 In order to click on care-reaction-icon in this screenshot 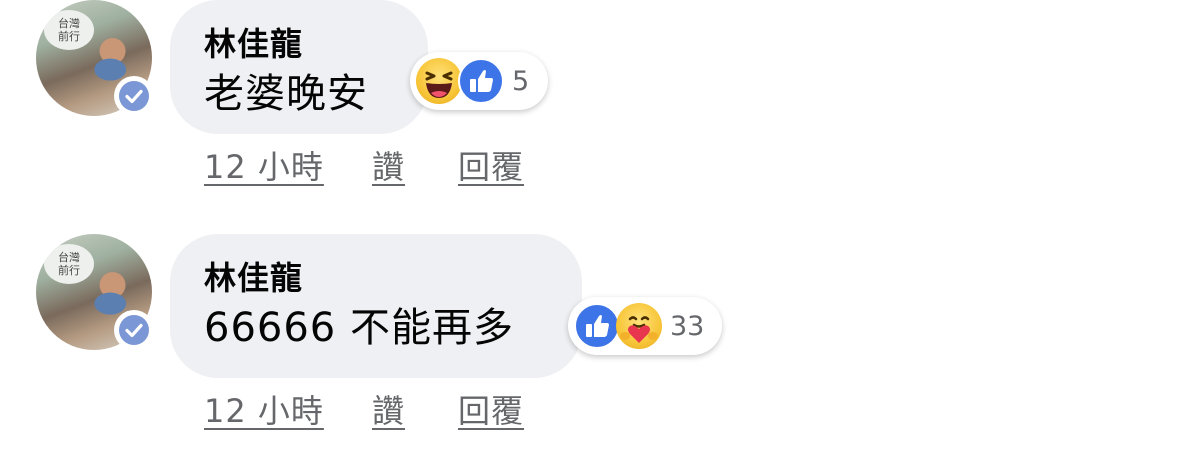, I will do `click(639, 326)`.